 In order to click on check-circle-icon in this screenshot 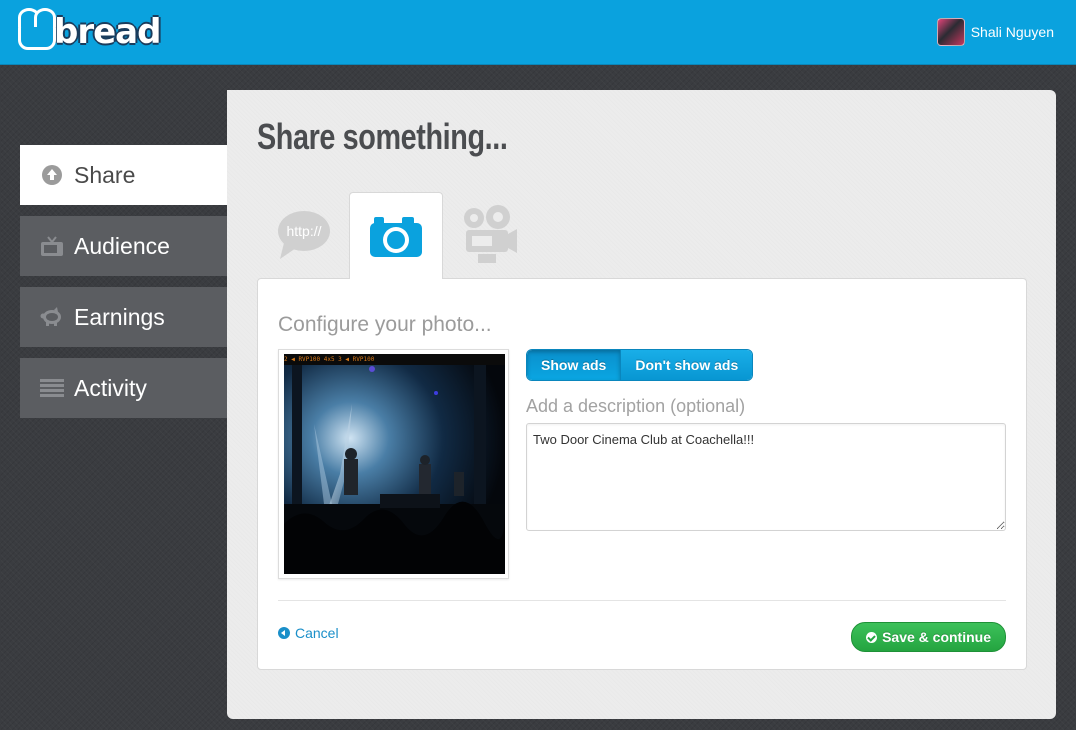, I will do `click(872, 637)`.